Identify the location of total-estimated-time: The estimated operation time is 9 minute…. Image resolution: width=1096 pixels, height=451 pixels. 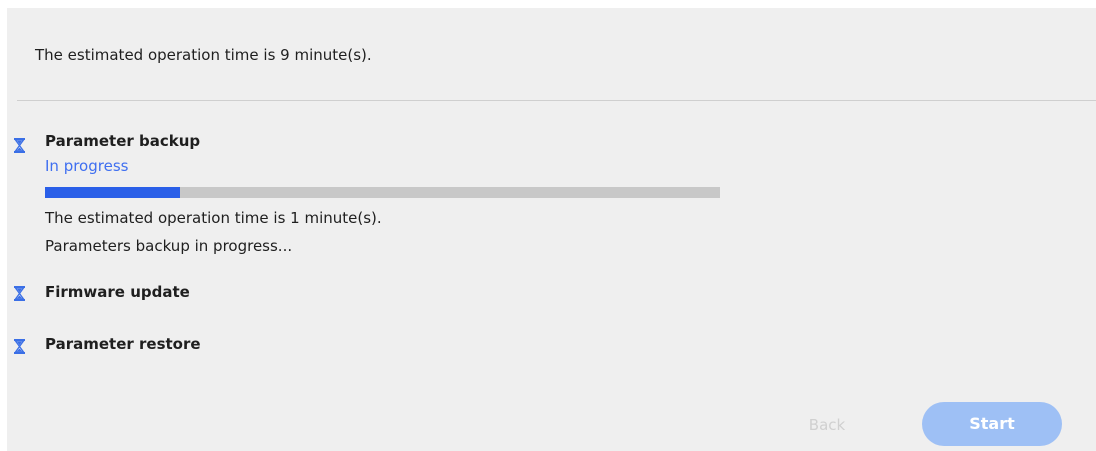
(203, 55).